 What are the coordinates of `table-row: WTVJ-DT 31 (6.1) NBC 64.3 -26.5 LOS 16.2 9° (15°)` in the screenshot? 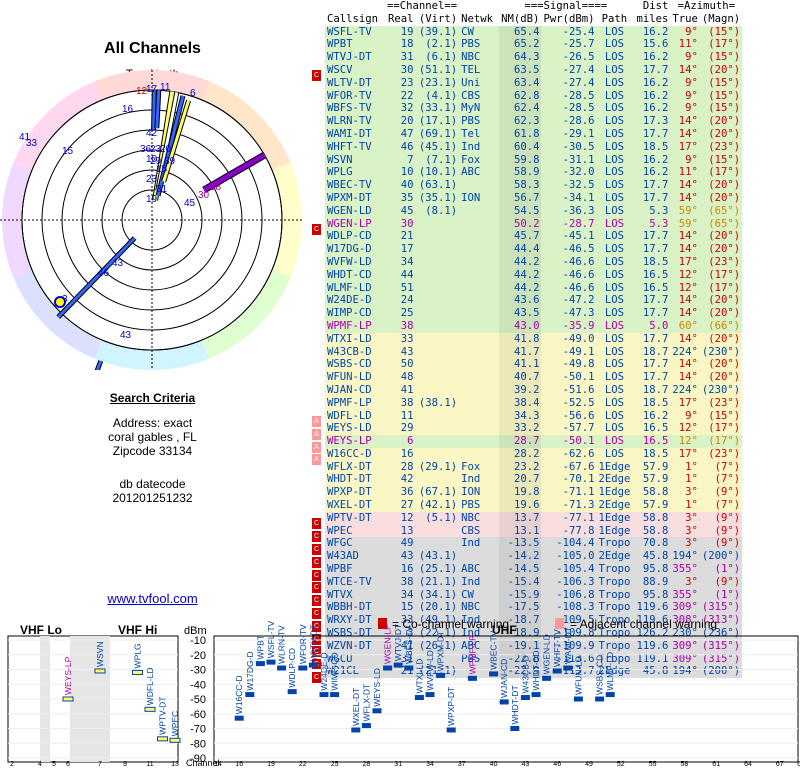 It's located at (534, 57).